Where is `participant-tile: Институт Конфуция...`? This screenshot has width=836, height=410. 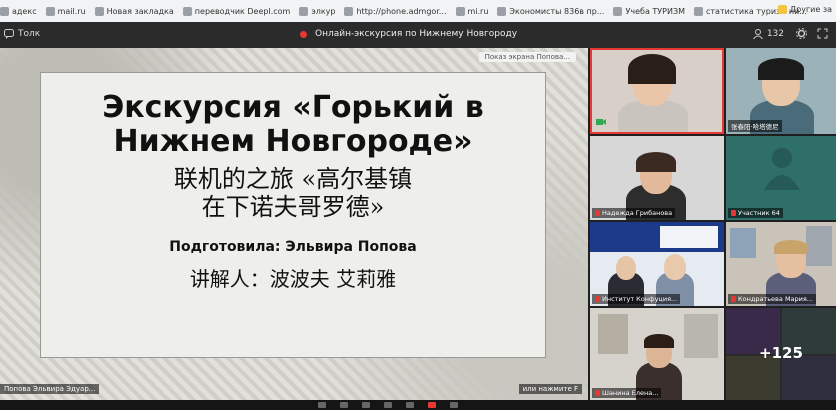
participant-tile: Институт Конфуция... is located at coordinates (657, 264).